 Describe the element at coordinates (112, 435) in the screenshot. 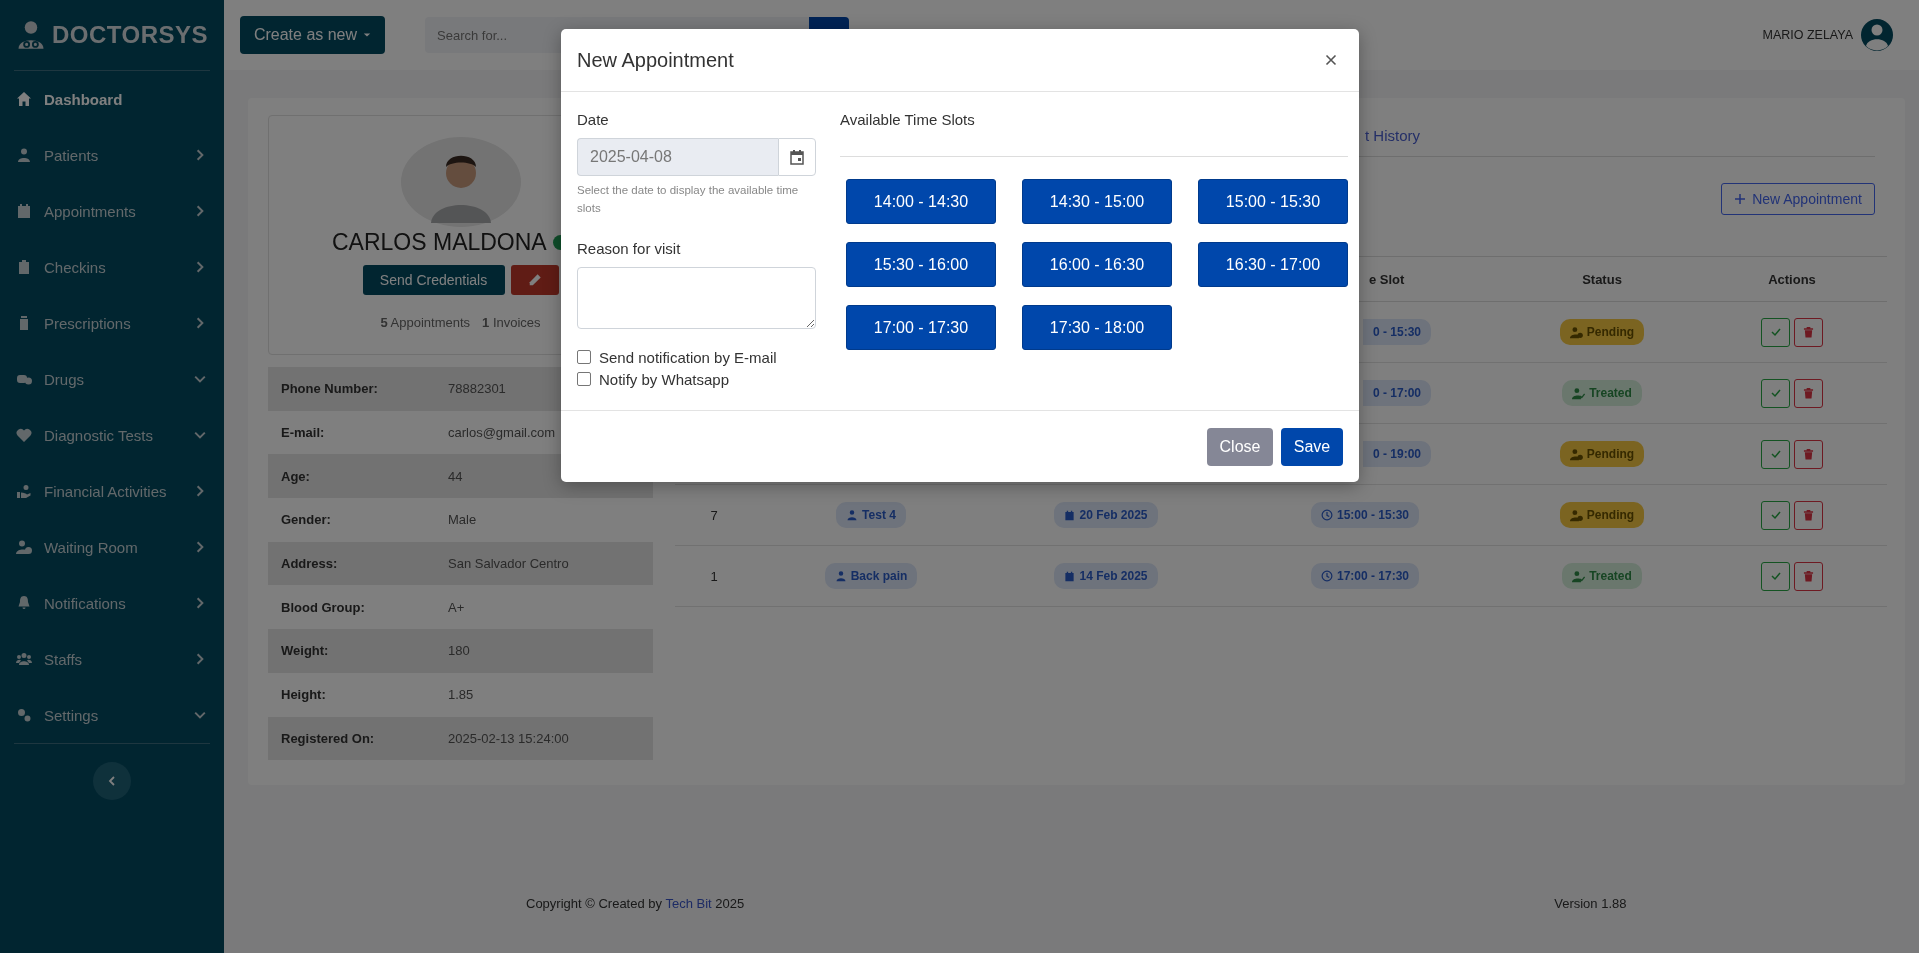

I see `sidebar-item: Diagnostic Tests` at that location.